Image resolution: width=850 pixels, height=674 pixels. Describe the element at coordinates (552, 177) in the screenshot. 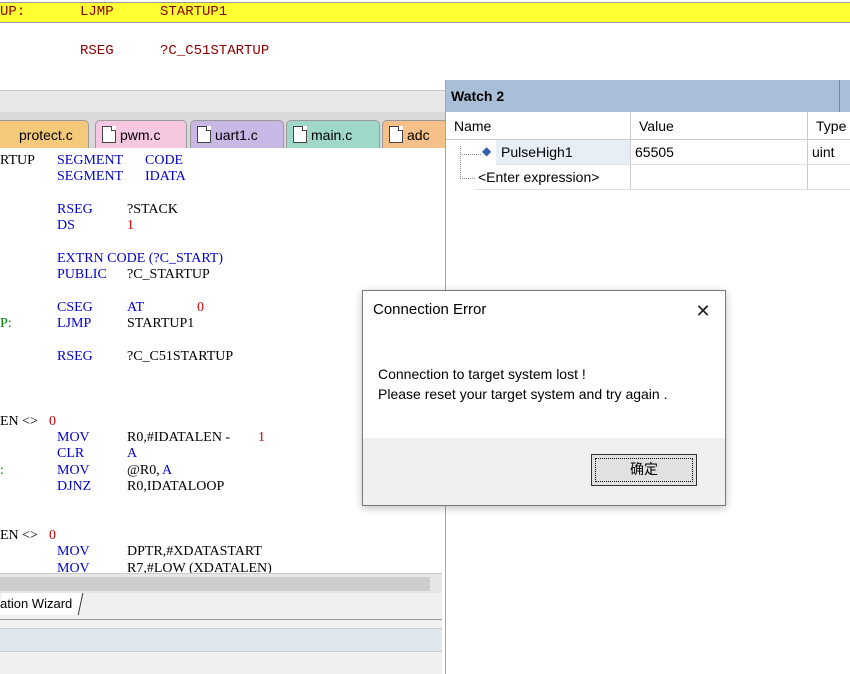

I see `watch-enter-expression: <Enter expression>` at that location.